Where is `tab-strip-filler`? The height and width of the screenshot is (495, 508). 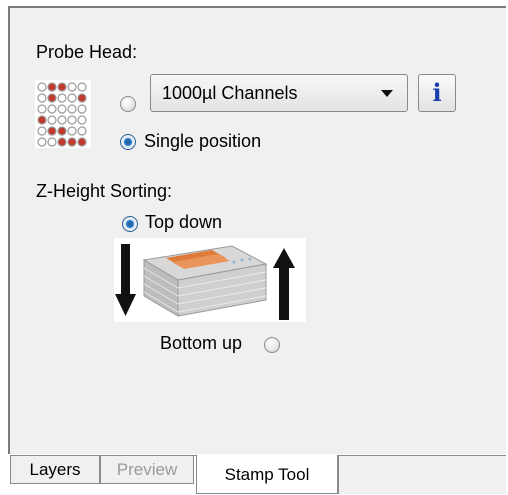
tab-strip-filler is located at coordinates (422, 475).